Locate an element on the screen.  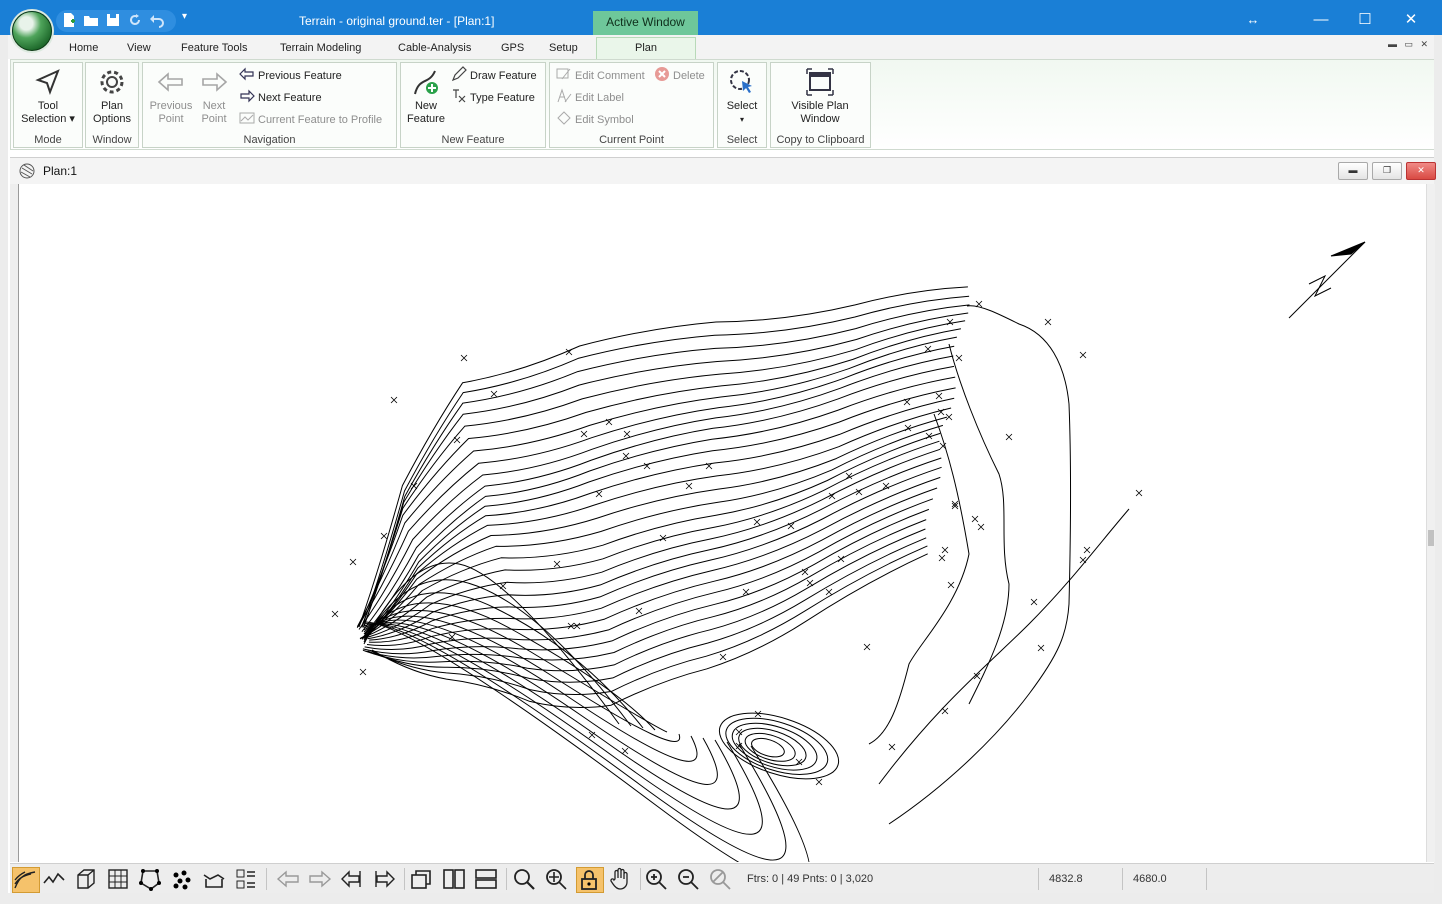
profile-line-icon is located at coordinates (55, 879).